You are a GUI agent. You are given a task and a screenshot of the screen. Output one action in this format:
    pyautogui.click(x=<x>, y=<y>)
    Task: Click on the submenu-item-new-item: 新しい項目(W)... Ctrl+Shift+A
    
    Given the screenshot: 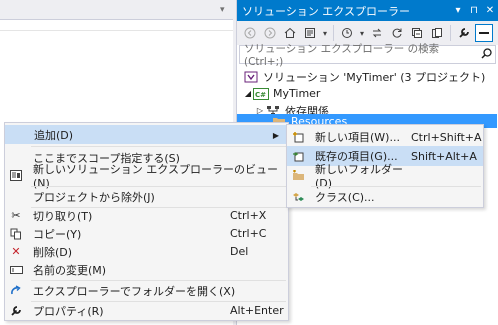 What is the action you would take?
    pyautogui.click(x=385, y=137)
    